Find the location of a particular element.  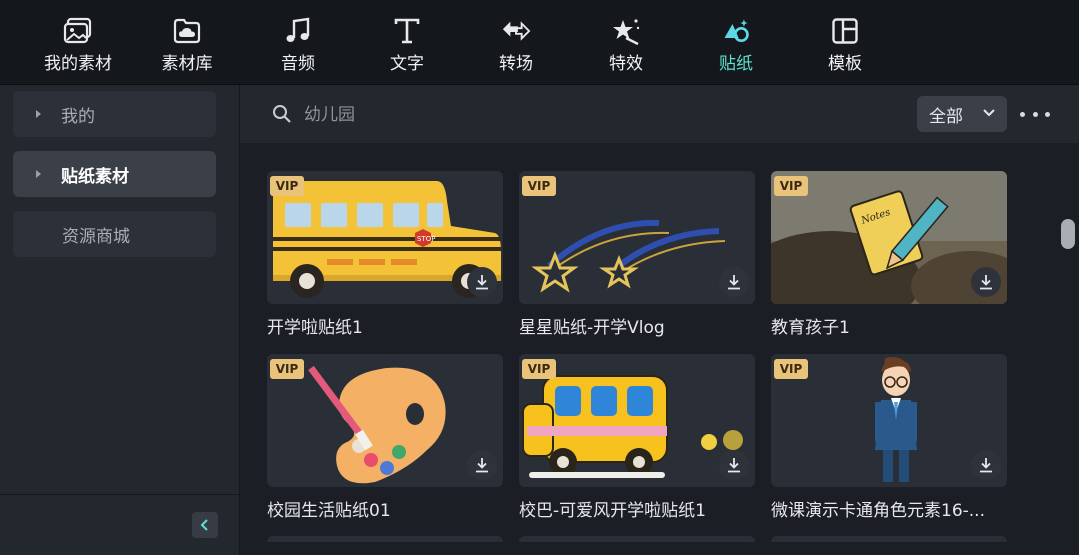

scrollbar-thumb is located at coordinates (1068, 234).